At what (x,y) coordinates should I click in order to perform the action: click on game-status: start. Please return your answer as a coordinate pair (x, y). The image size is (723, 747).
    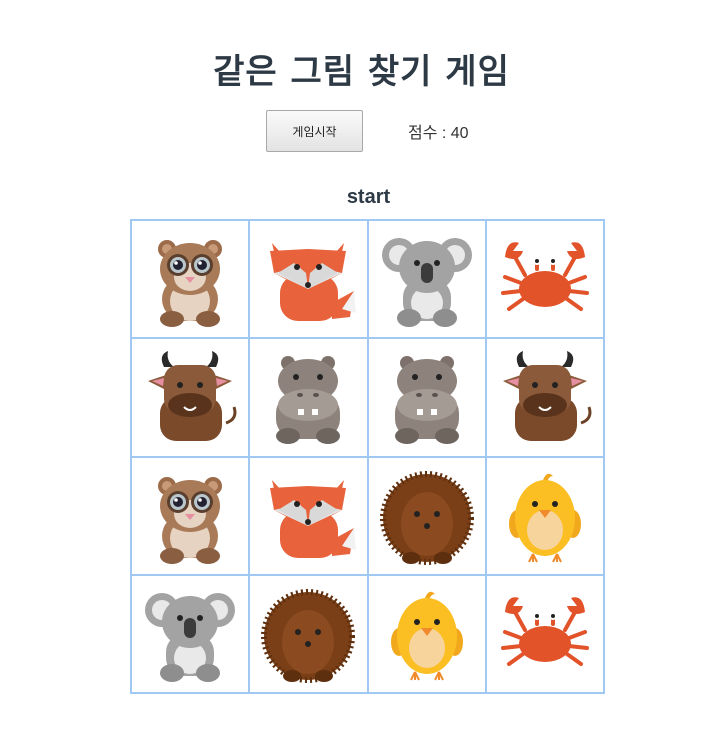
    Looking at the image, I should click on (368, 197).